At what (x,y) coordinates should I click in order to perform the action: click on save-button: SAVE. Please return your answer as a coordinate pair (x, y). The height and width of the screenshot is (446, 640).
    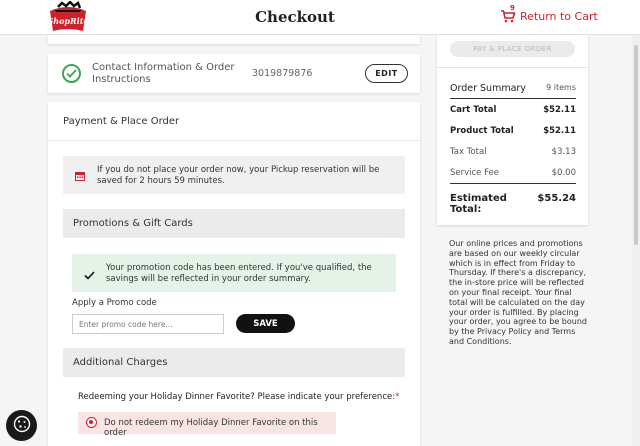
    Looking at the image, I should click on (265, 323).